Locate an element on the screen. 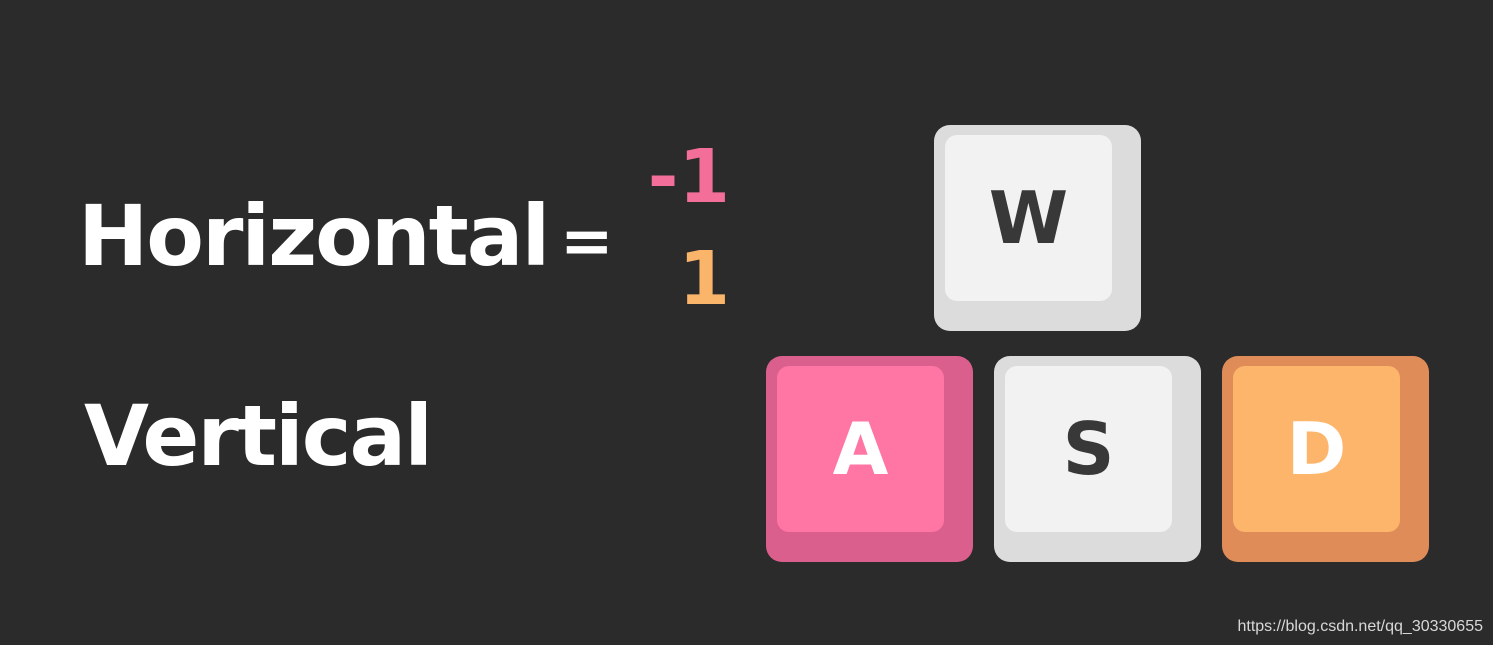 This screenshot has height=645, width=1493. key-w-label: W is located at coordinates (1028, 218).